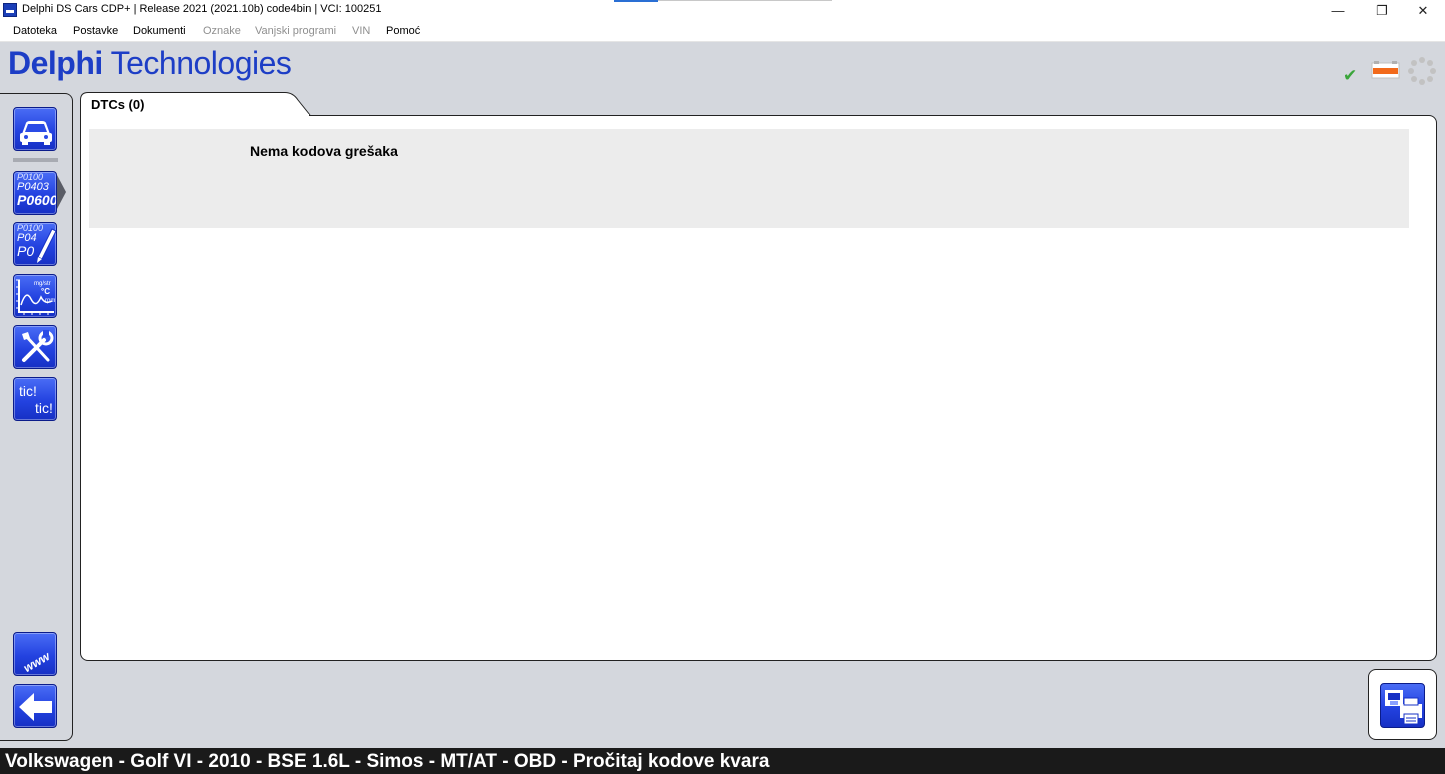 The height and width of the screenshot is (774, 1445). I want to click on menu-oznake: Oznake, so click(222, 31).